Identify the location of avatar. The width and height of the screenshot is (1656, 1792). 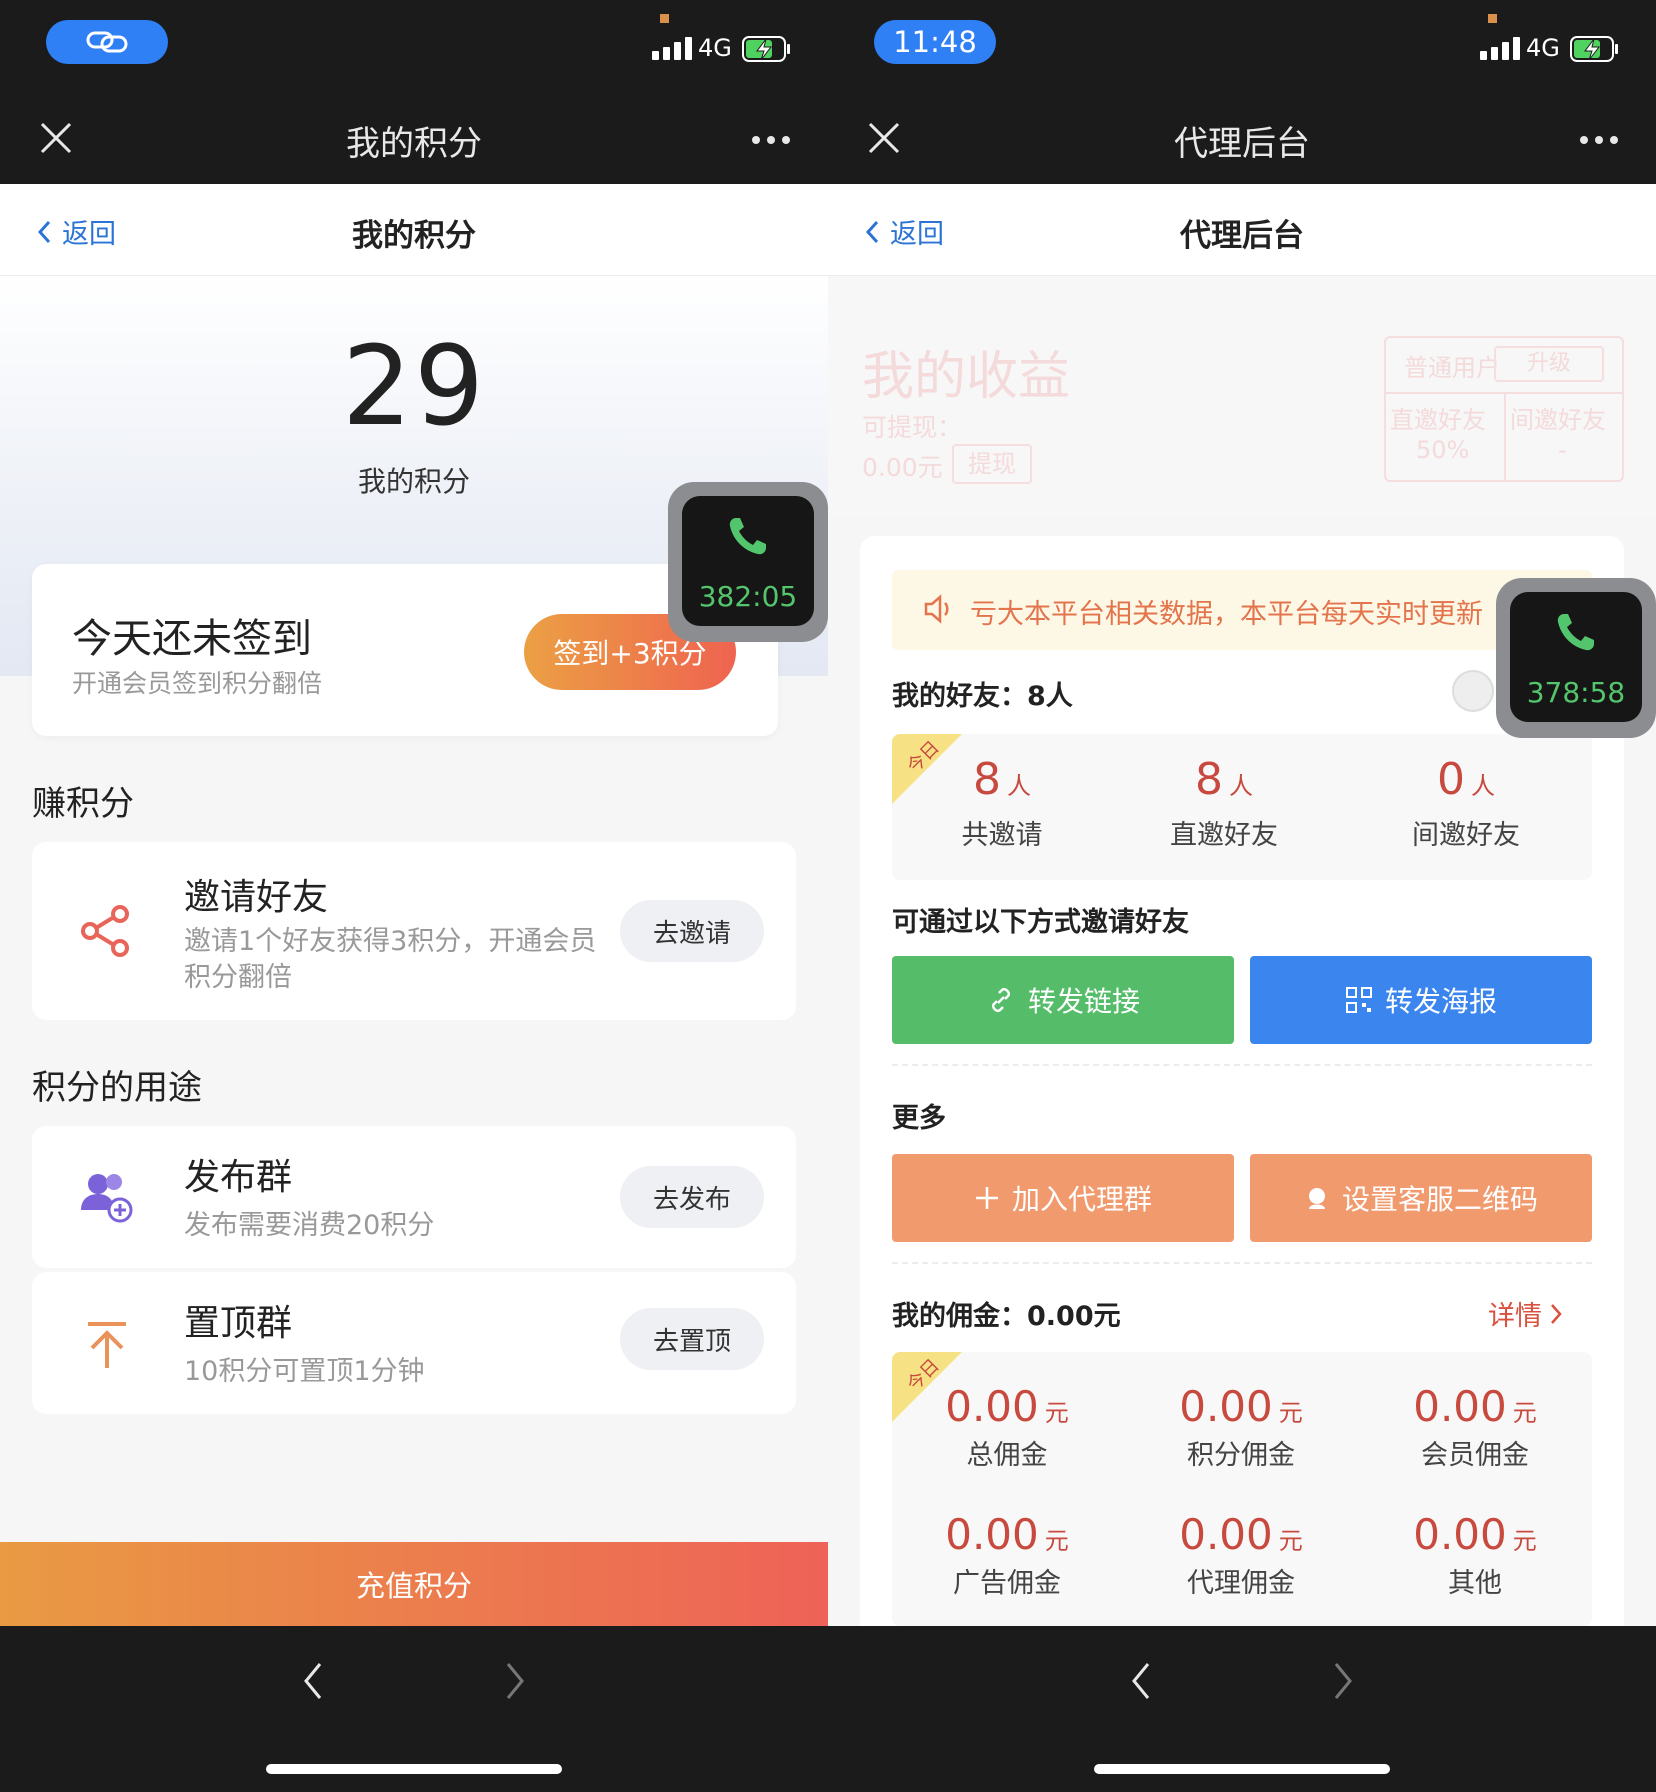
(1473, 691).